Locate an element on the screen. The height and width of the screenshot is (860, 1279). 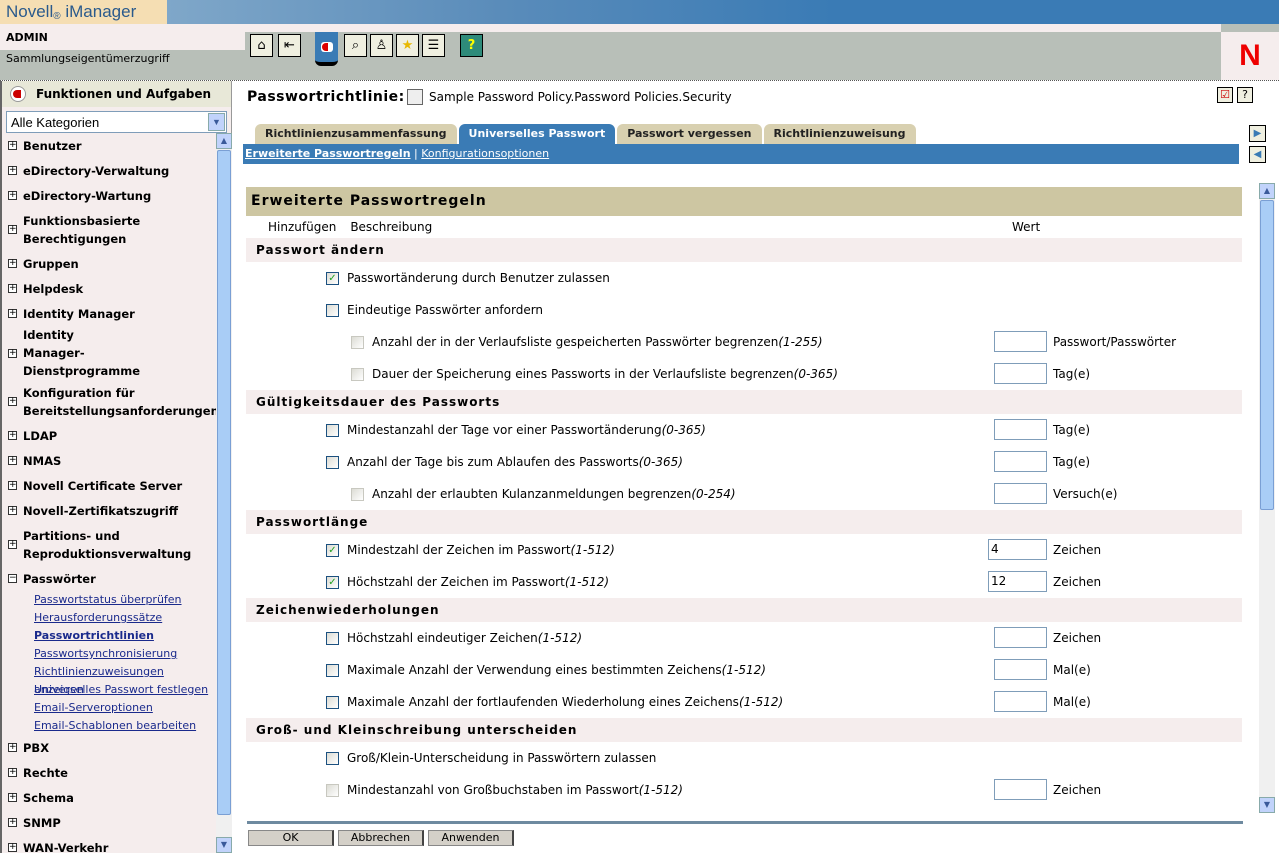
task-link: Email-Schablonen bearbeiten is located at coordinates (109, 726).